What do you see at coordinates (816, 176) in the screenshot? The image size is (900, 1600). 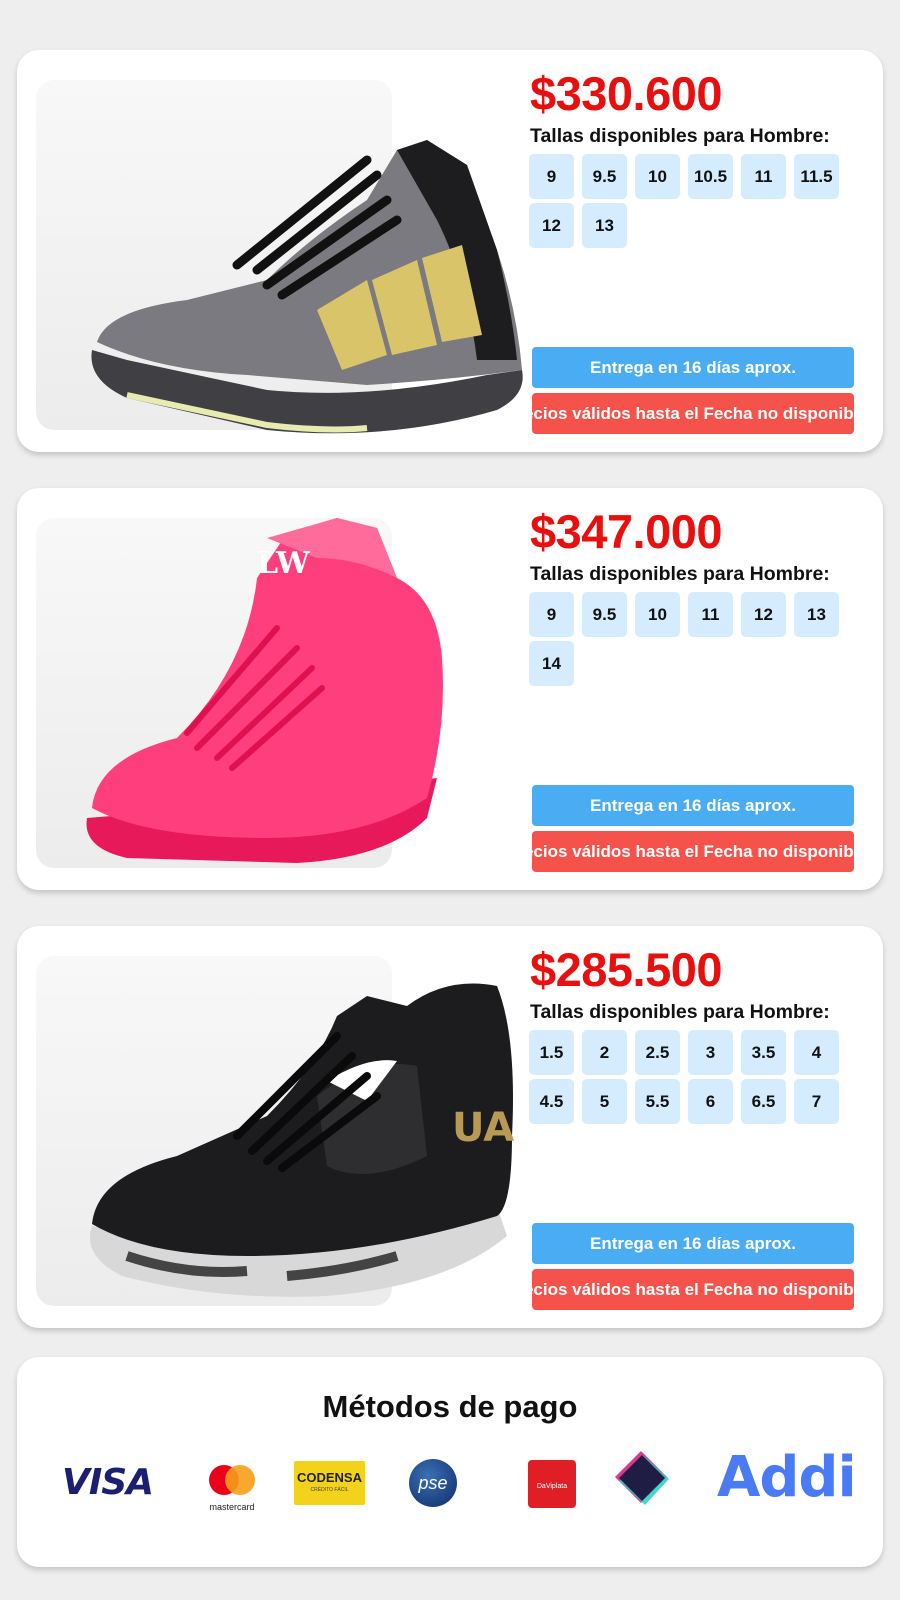 I see `size-option: 11.5` at bounding box center [816, 176].